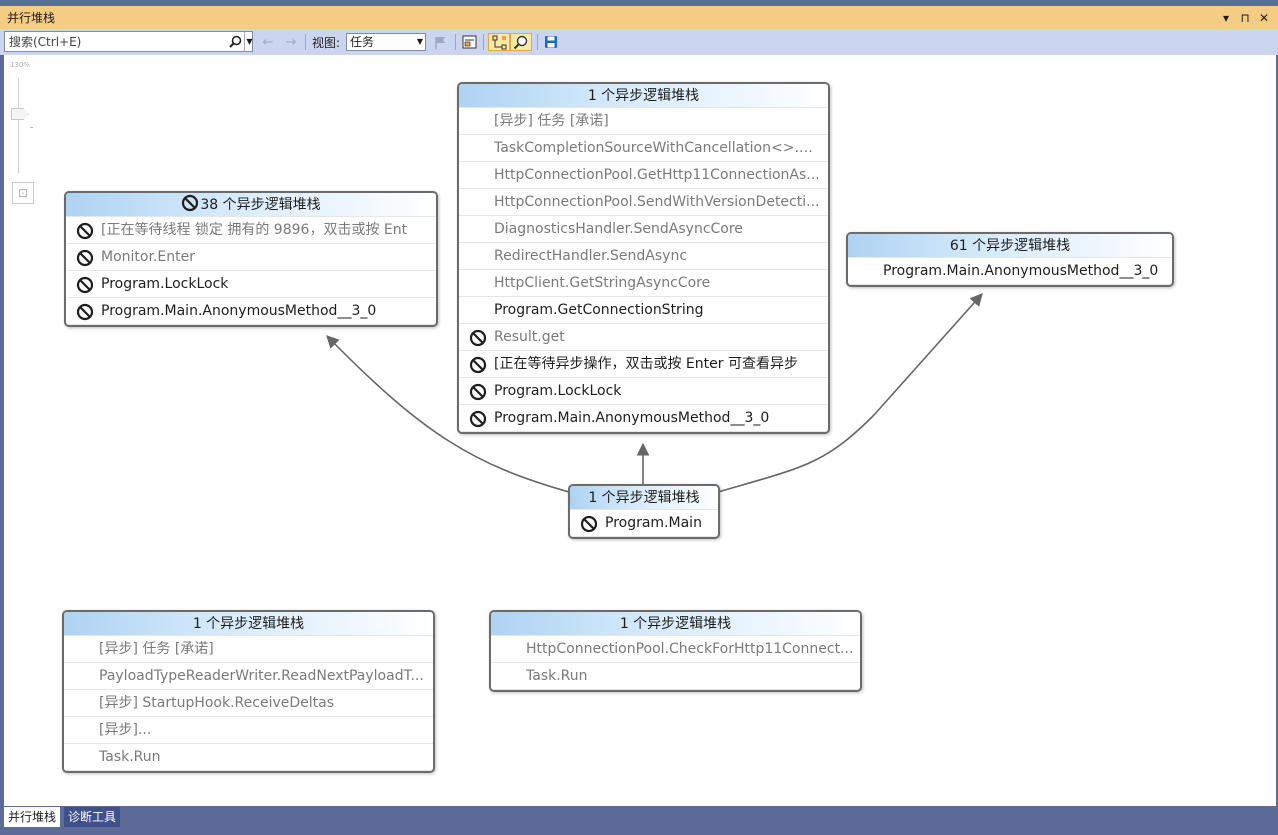 The height and width of the screenshot is (835, 1278). I want to click on stack-frame-row: Program.GetConnectionString, so click(643, 310).